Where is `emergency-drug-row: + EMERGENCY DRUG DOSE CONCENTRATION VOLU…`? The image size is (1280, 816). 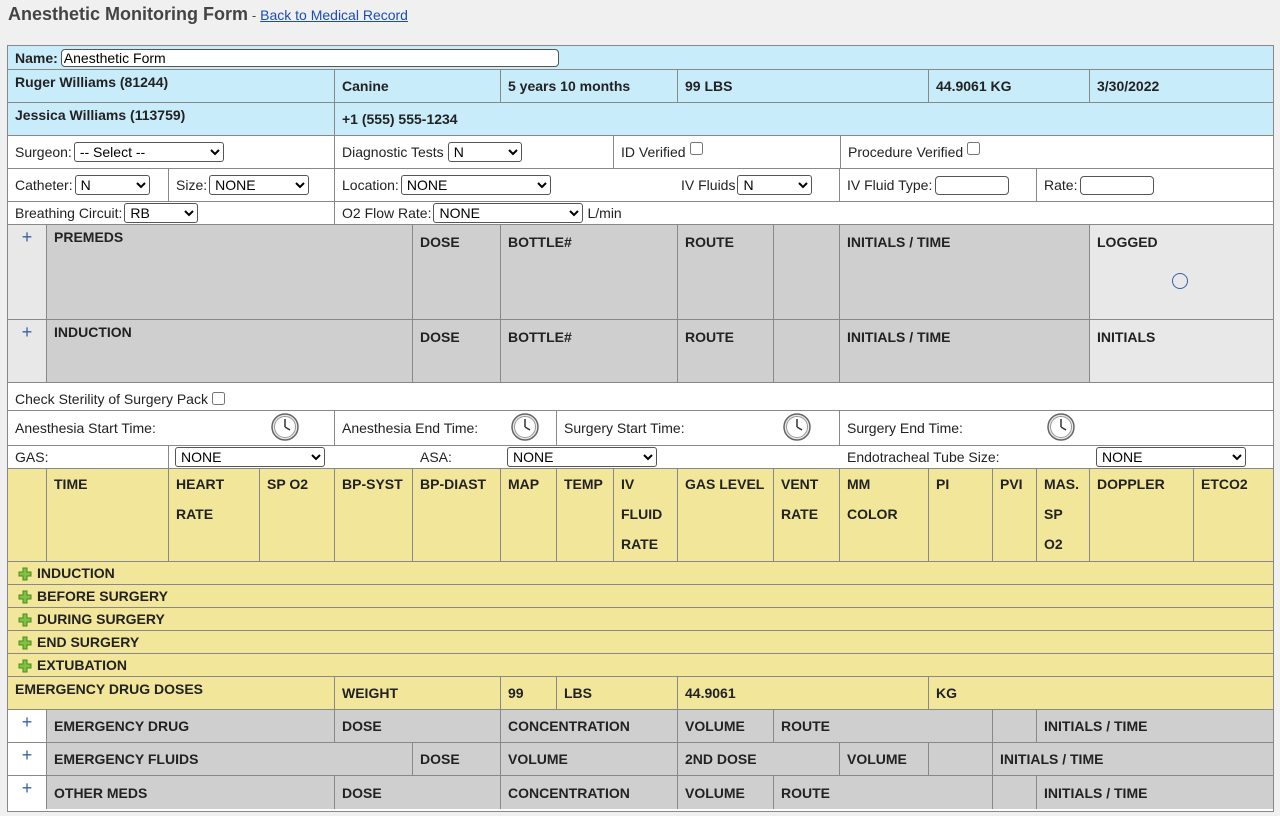 emergency-drug-row: + EMERGENCY DRUG DOSE CONCENTRATION VOLU… is located at coordinates (640, 726).